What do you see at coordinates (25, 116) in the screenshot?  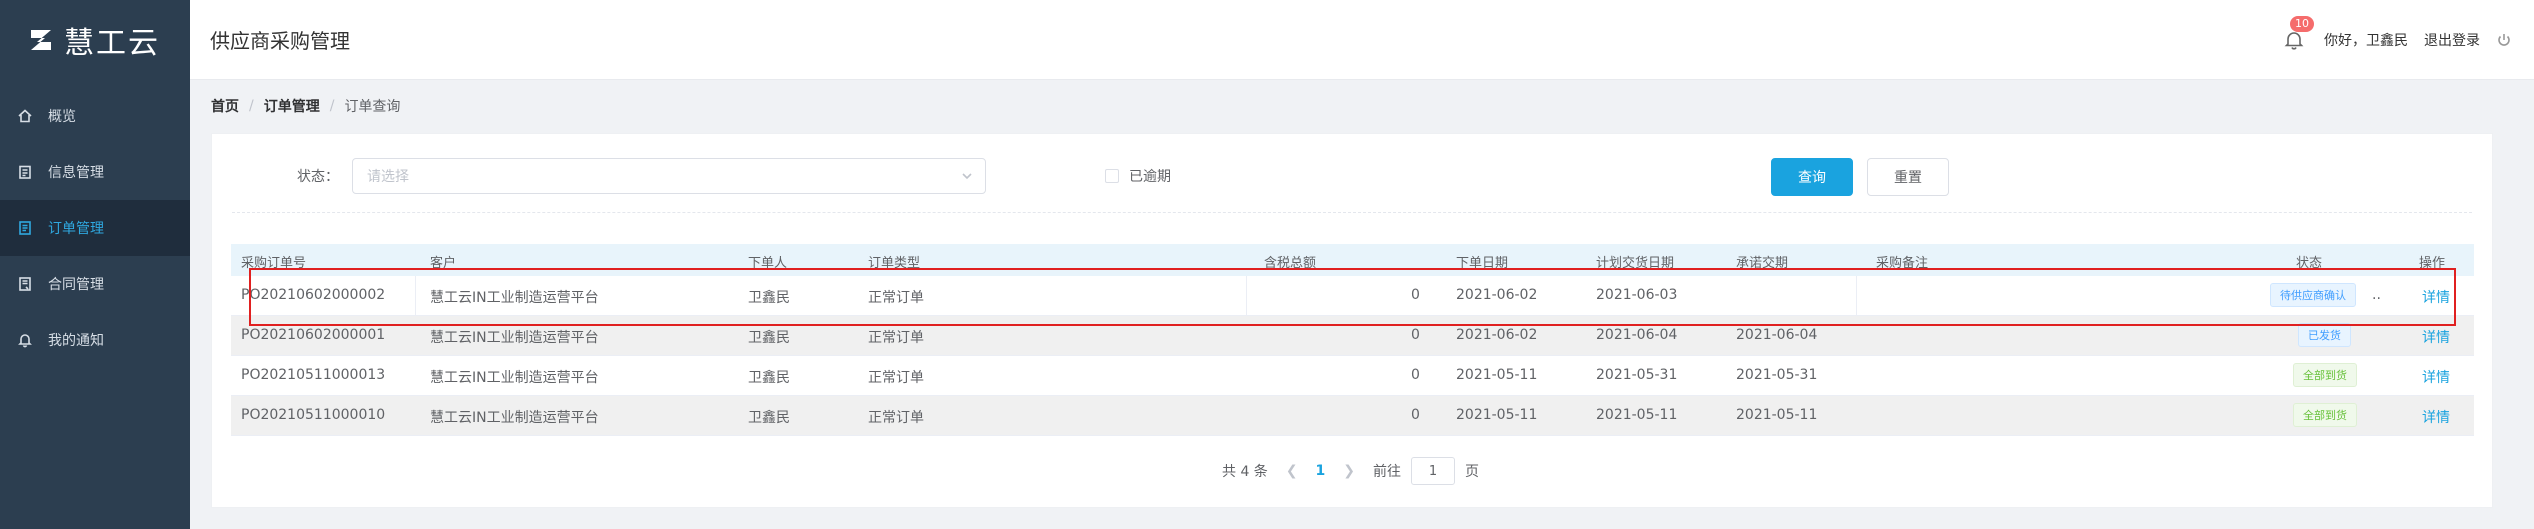 I see `home-icon` at bounding box center [25, 116].